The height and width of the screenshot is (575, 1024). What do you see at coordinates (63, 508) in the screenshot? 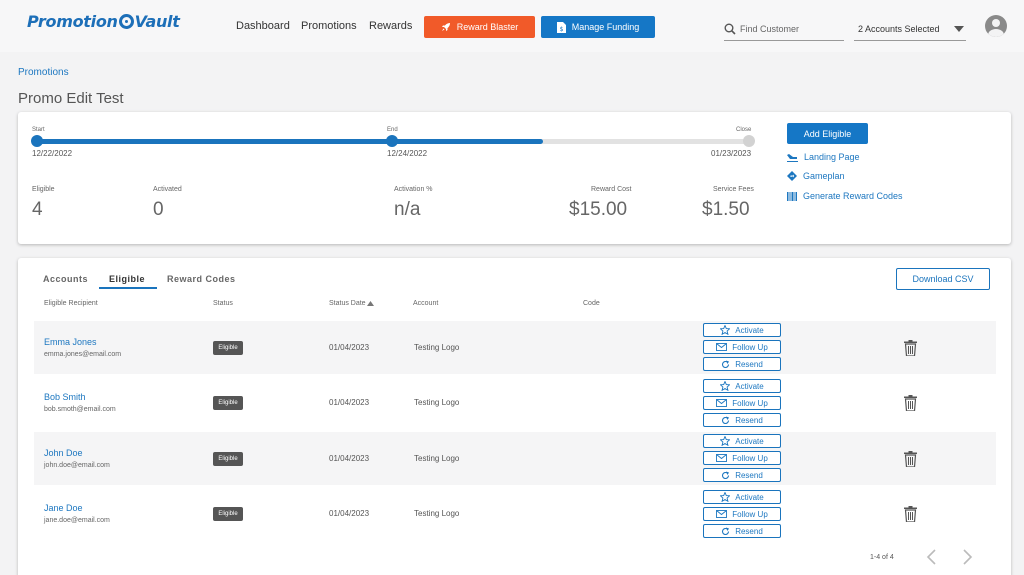
I see `recipient-name: Jane Doe` at bounding box center [63, 508].